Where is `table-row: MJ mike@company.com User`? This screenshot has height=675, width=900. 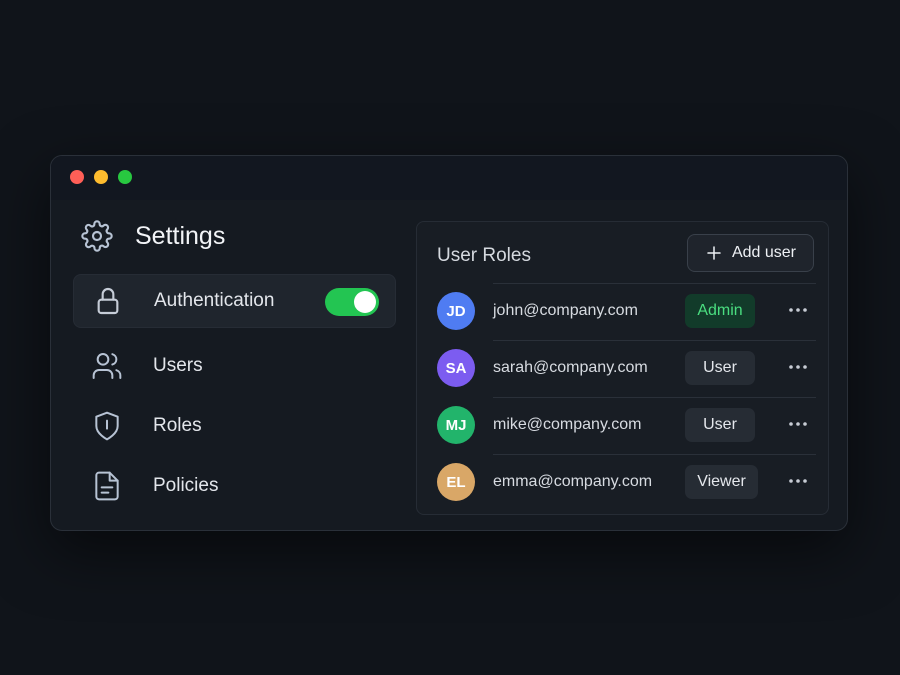
table-row: MJ mike@company.com User is located at coordinates (626, 426).